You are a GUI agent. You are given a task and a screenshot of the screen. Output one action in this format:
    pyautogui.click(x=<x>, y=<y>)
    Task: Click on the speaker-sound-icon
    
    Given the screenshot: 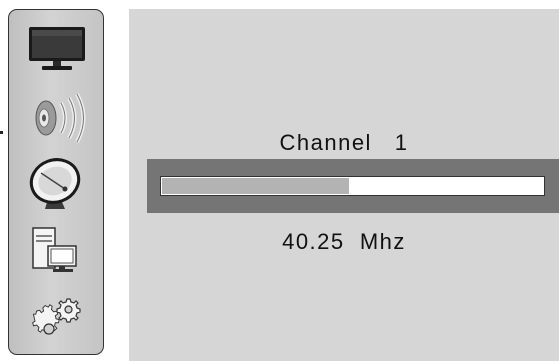 What is the action you would take?
    pyautogui.click(x=57, y=118)
    